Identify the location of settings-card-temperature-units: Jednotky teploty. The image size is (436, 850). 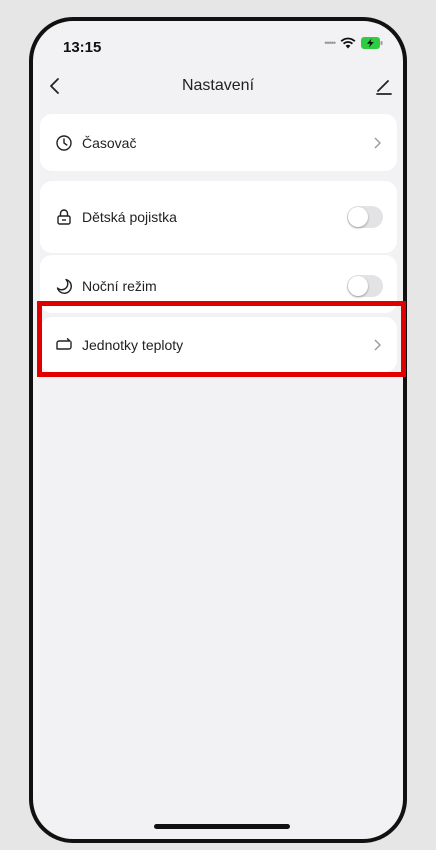
(218, 344).